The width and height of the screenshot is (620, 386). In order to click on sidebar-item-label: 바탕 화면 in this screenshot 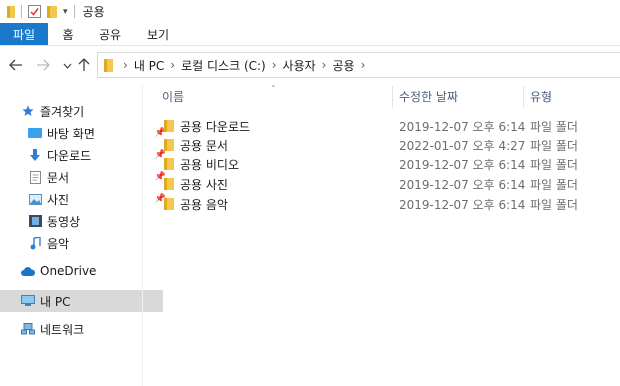, I will do `click(71, 133)`.